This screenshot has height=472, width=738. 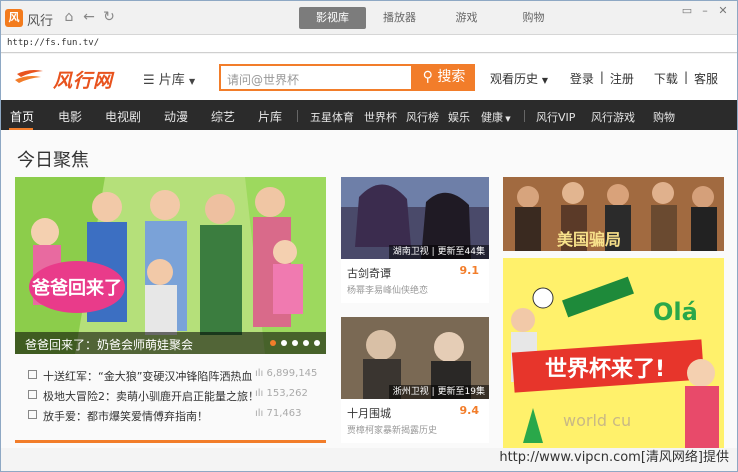 I want to click on watch-history: 观看历史 ▼, so click(x=519, y=78).